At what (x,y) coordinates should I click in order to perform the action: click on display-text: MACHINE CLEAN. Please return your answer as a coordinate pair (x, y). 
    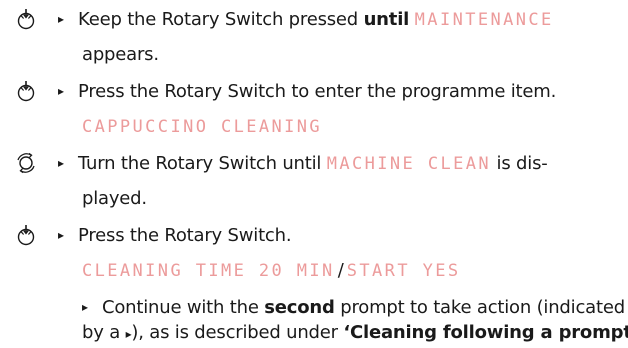
    Looking at the image, I should click on (409, 164).